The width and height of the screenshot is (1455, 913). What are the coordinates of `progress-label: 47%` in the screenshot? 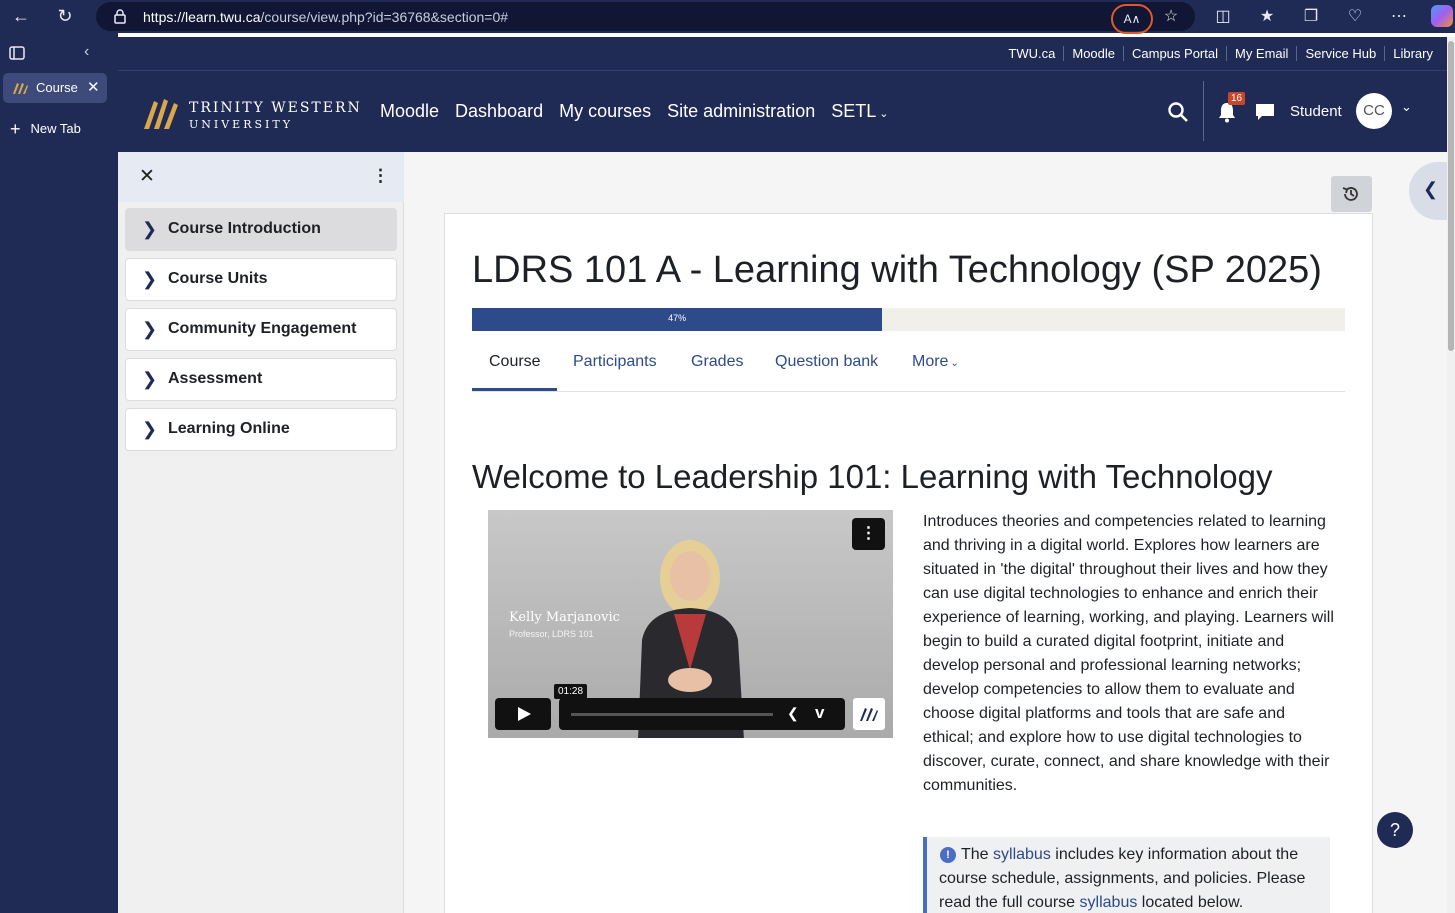 It's located at (677, 318).